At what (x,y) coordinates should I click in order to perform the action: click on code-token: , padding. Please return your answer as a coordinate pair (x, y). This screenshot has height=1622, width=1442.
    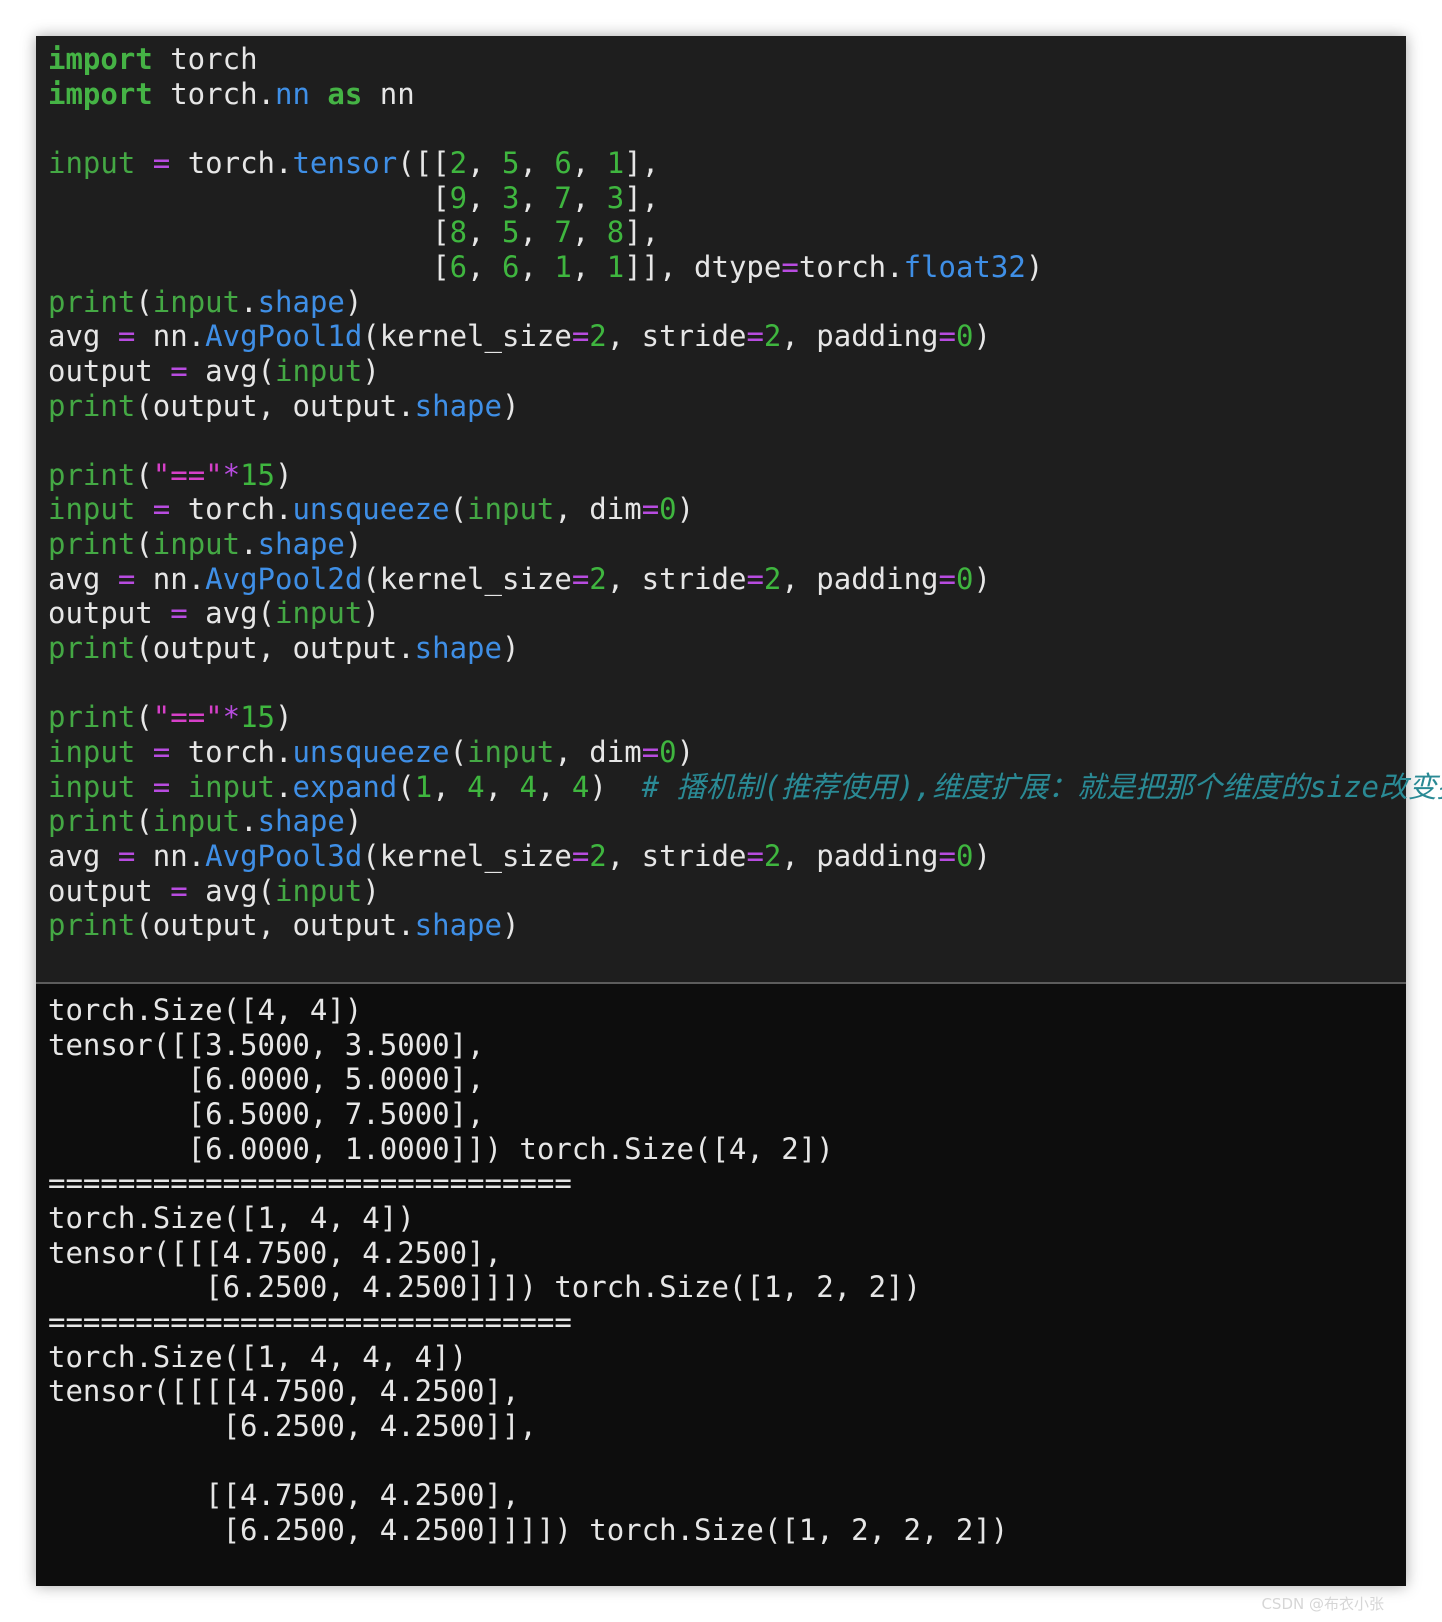
    Looking at the image, I should click on (860, 855).